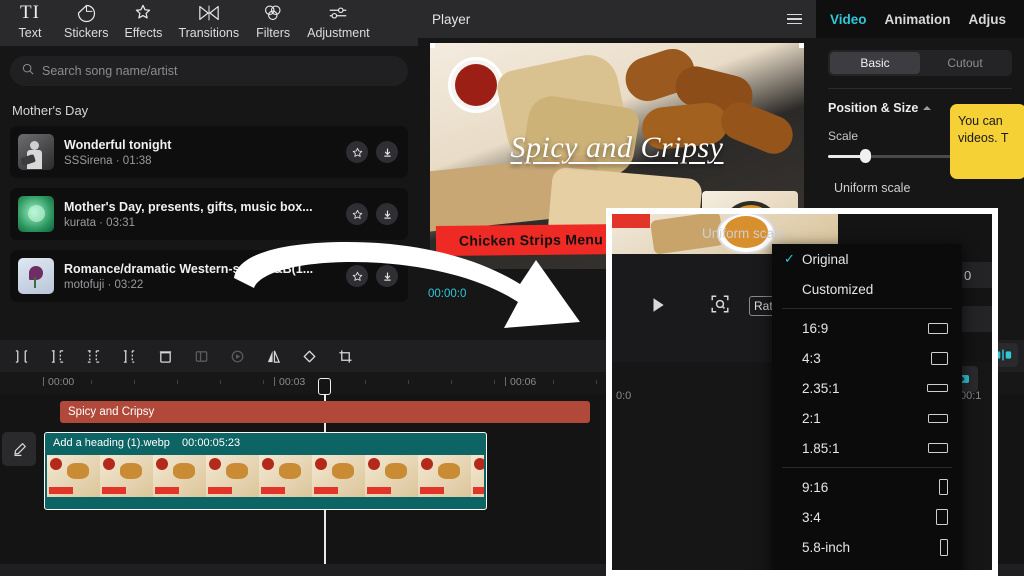 The image size is (1024, 576). What do you see at coordinates (36, 152) in the screenshot?
I see `song-thumbnail` at bounding box center [36, 152].